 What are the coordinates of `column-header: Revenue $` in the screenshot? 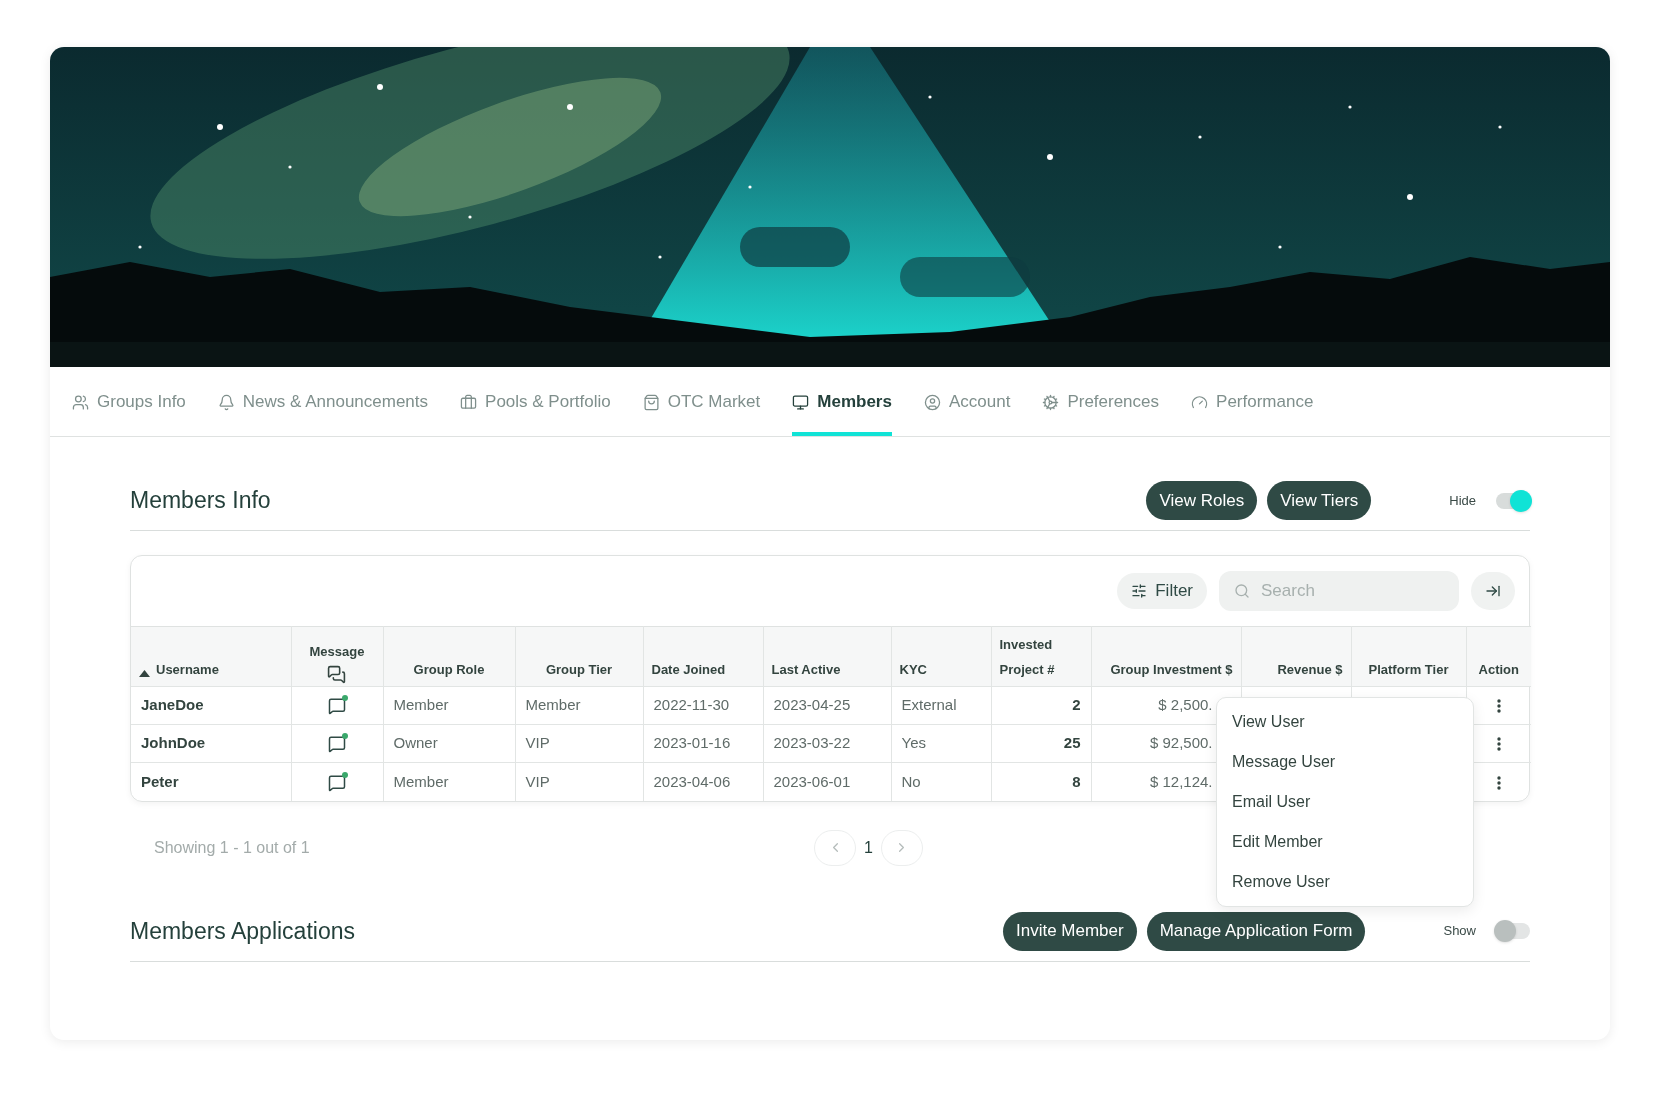 It's located at (1310, 669).